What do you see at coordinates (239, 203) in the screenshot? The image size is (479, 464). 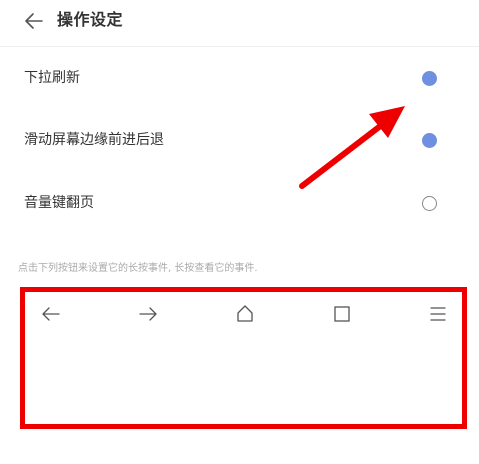 I see `setting-volume-key-page: 音量键翻页` at bounding box center [239, 203].